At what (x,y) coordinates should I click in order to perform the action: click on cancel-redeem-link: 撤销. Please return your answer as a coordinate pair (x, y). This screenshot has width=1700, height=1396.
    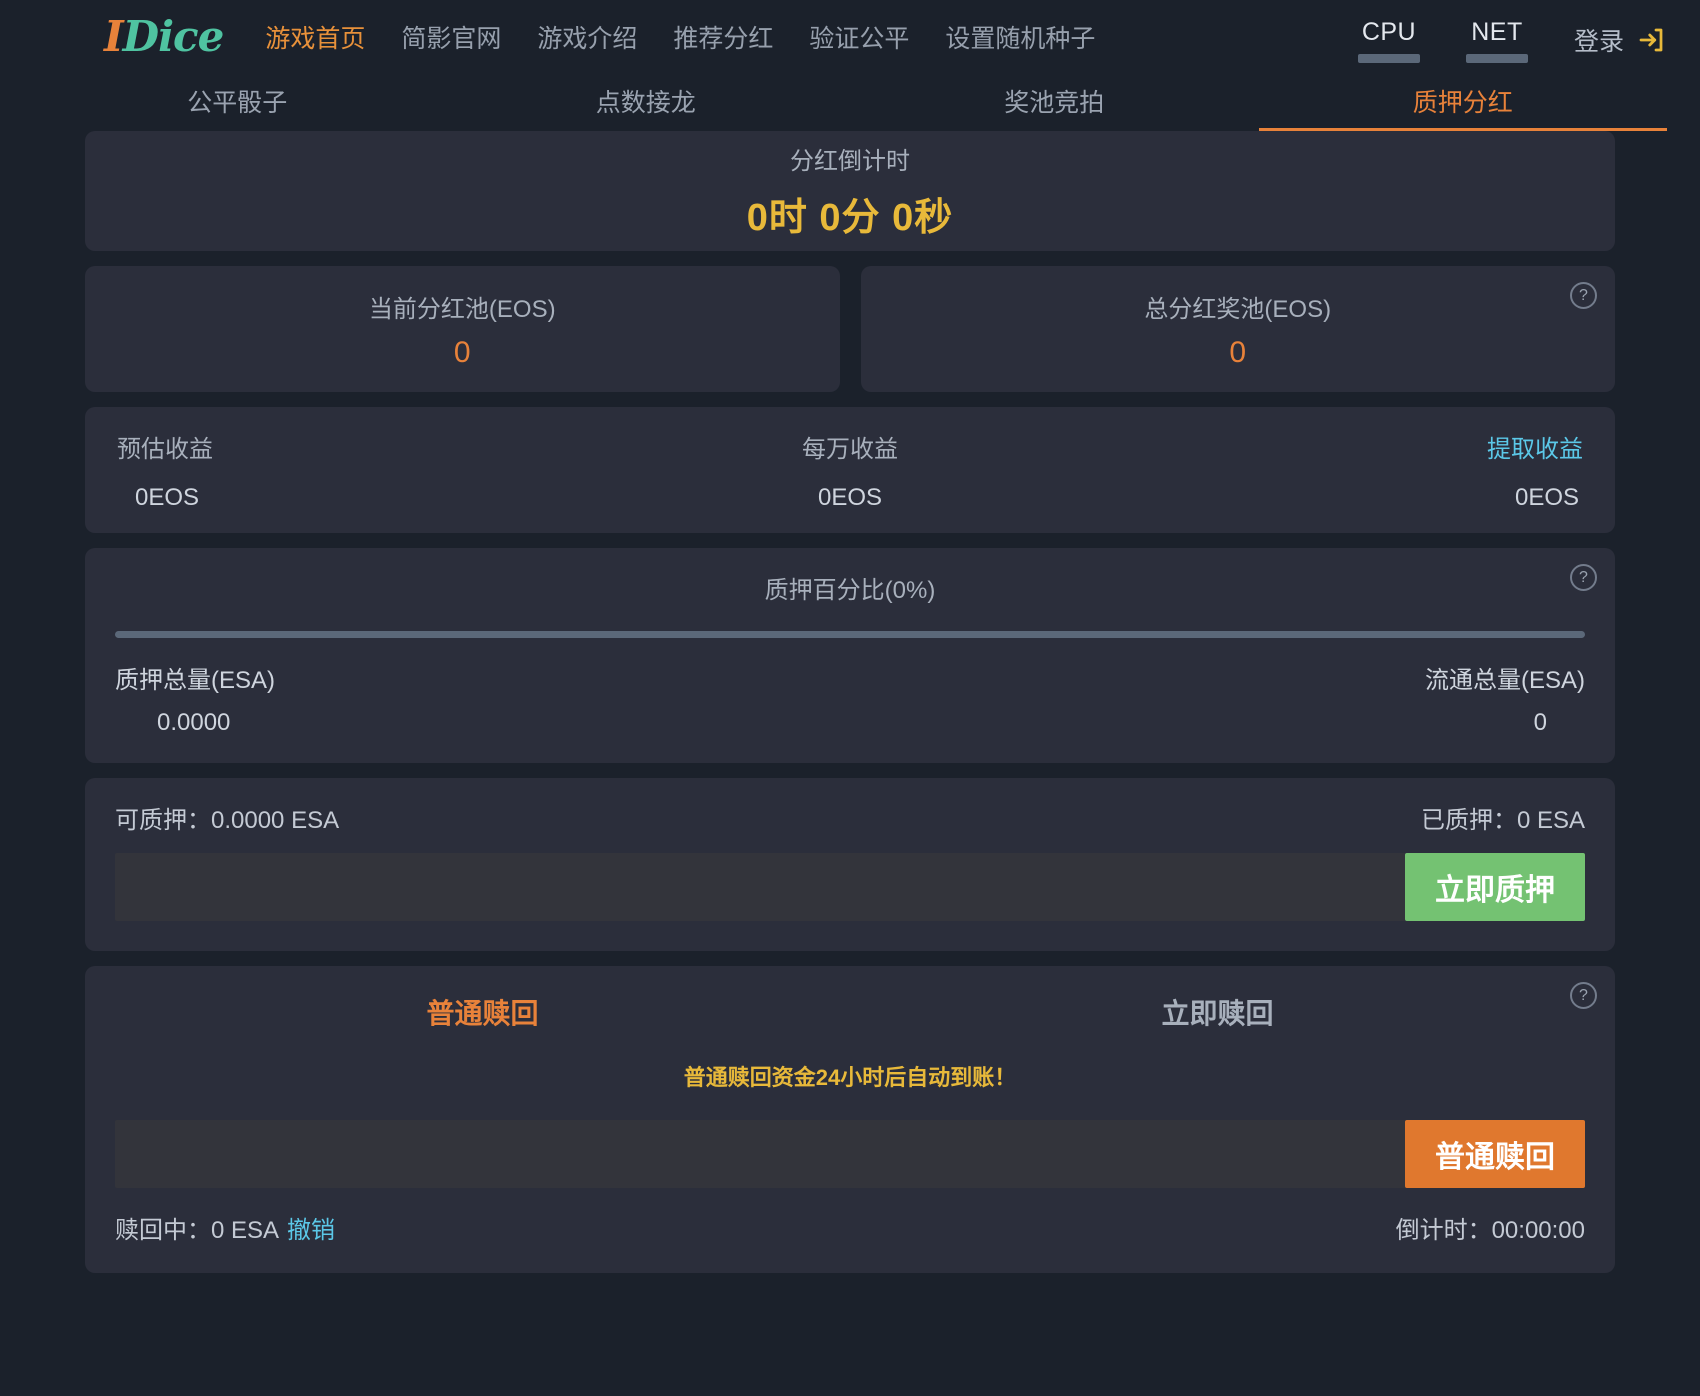
    Looking at the image, I should click on (311, 1230).